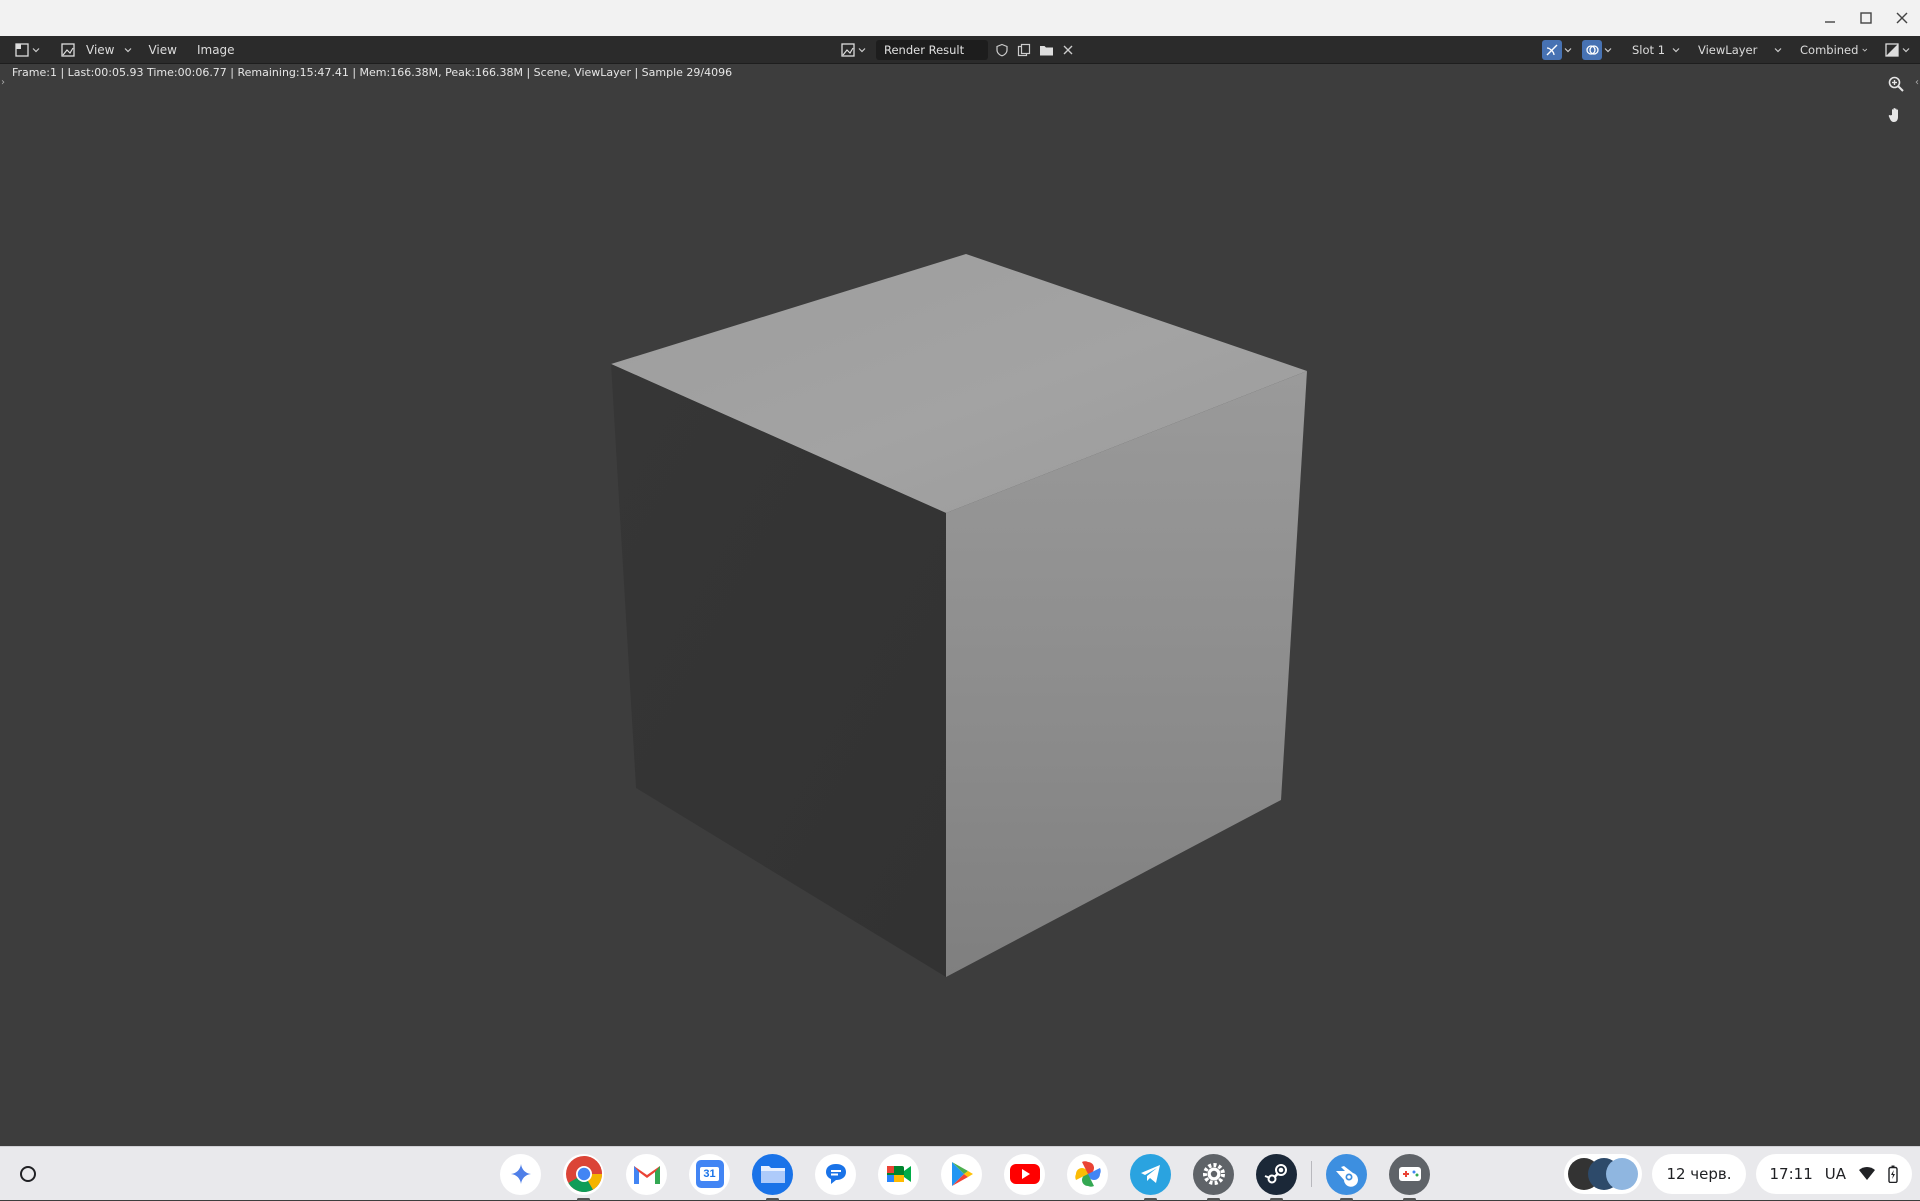  Describe the element at coordinates (1892, 50) in the screenshot. I see `display-channels-icon` at that location.